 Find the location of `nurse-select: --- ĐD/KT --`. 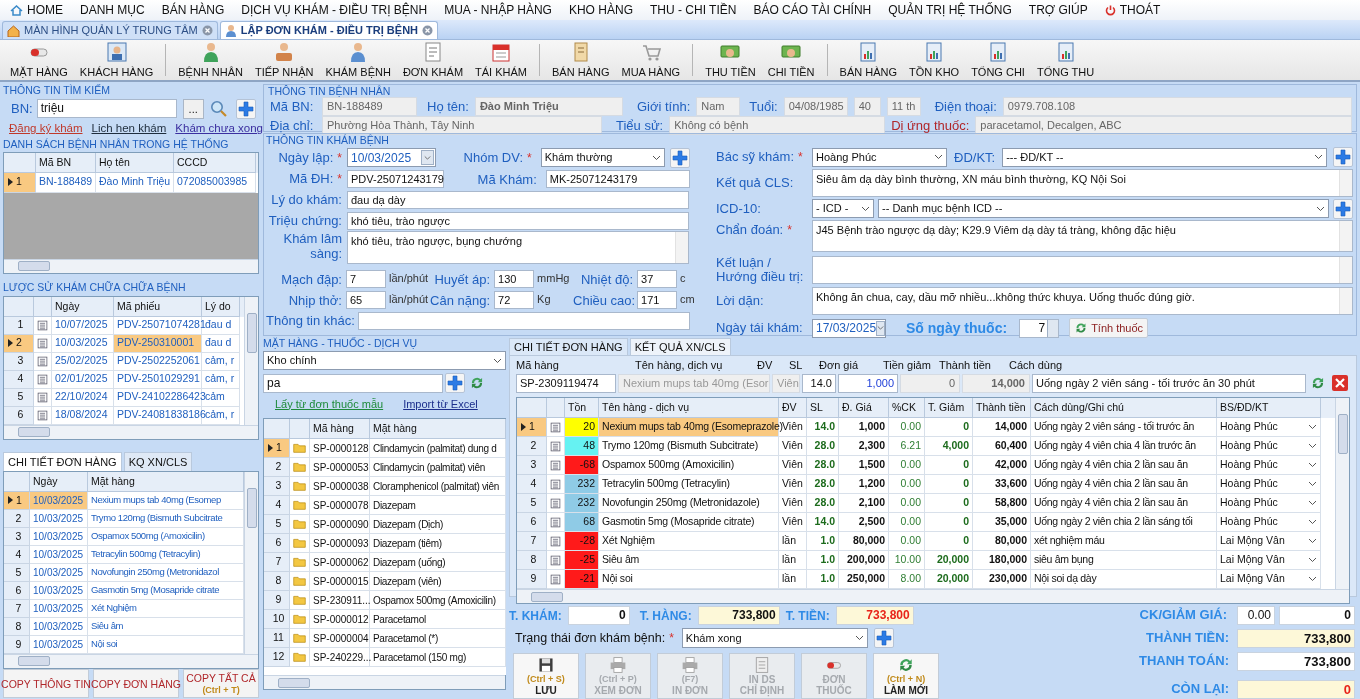

nurse-select: --- ĐD/KT -- is located at coordinates (1164, 157).